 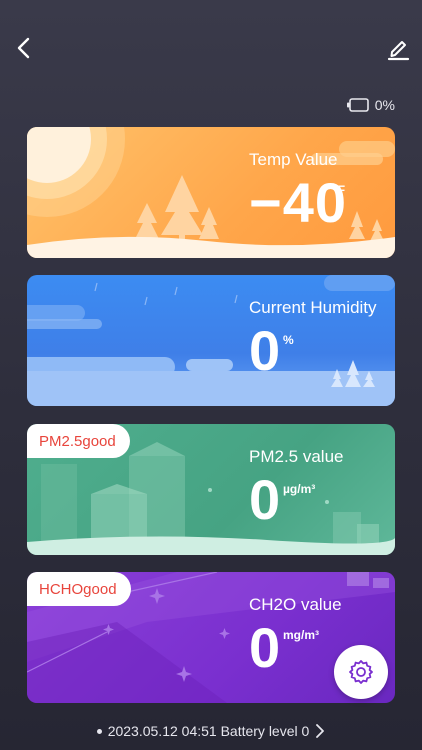 What do you see at coordinates (299, 489) in the screenshot?
I see `pm25-unit: µg/m³` at bounding box center [299, 489].